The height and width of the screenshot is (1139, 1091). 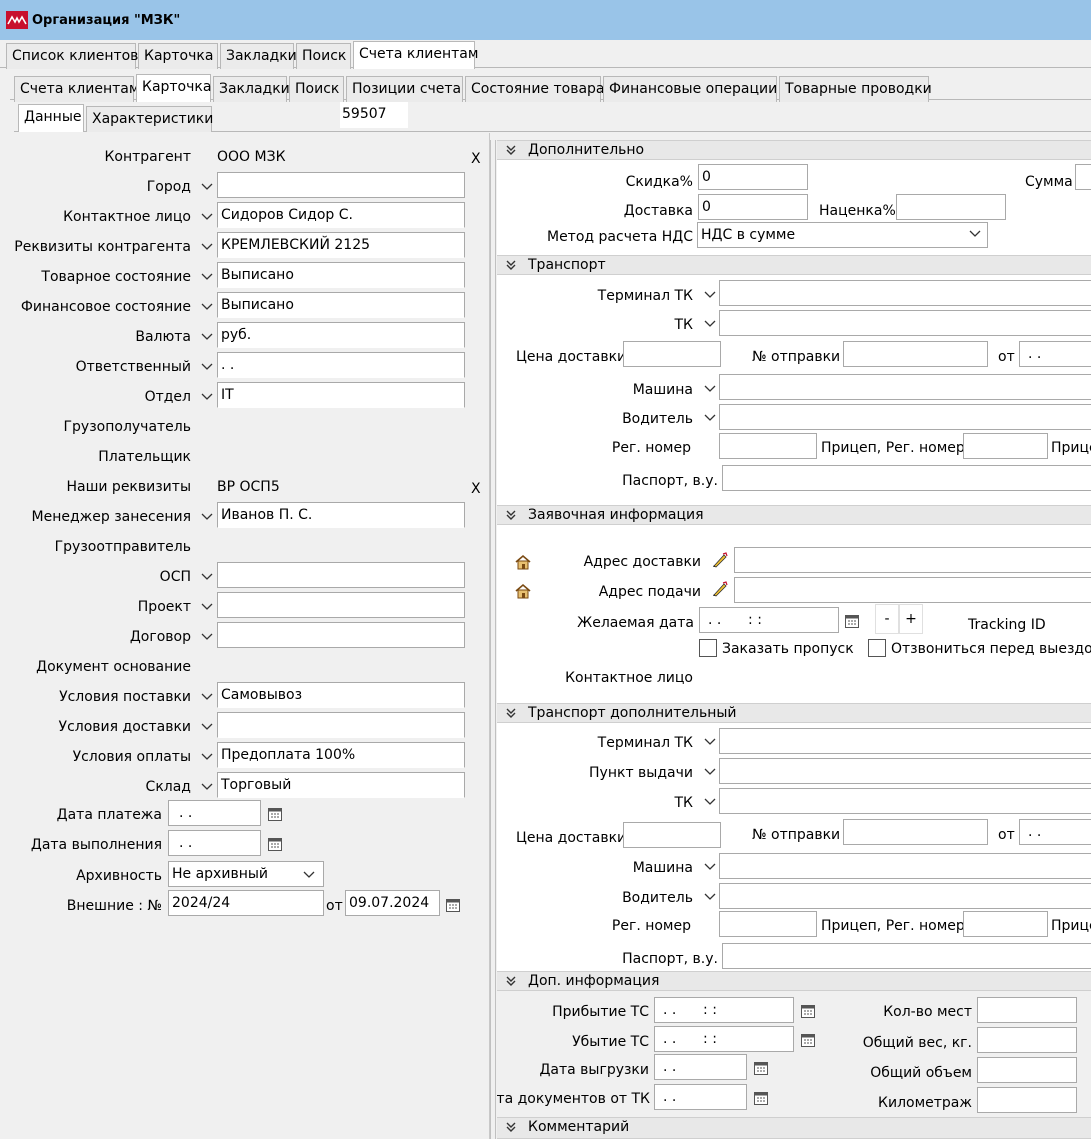 I want to click on vnesh-input: 2024/24, so click(x=246, y=903).